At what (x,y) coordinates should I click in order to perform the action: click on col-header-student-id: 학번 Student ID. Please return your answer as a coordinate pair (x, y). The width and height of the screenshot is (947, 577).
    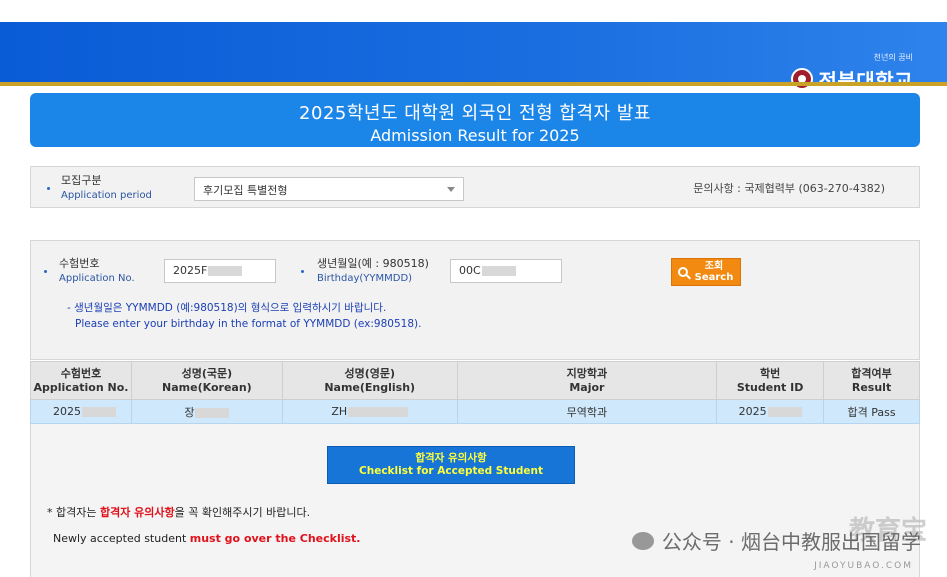
    Looking at the image, I should click on (770, 380).